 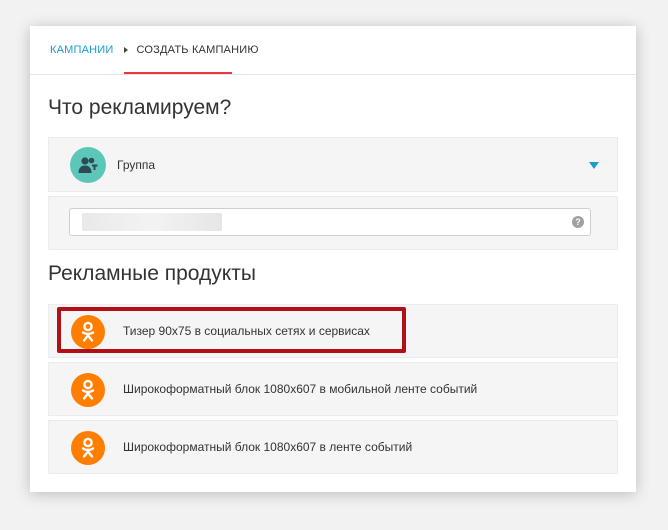 What do you see at coordinates (197, 50) in the screenshot?
I see `breadcrumb-current: СОЗДАТЬ КАМПАНИЮ` at bounding box center [197, 50].